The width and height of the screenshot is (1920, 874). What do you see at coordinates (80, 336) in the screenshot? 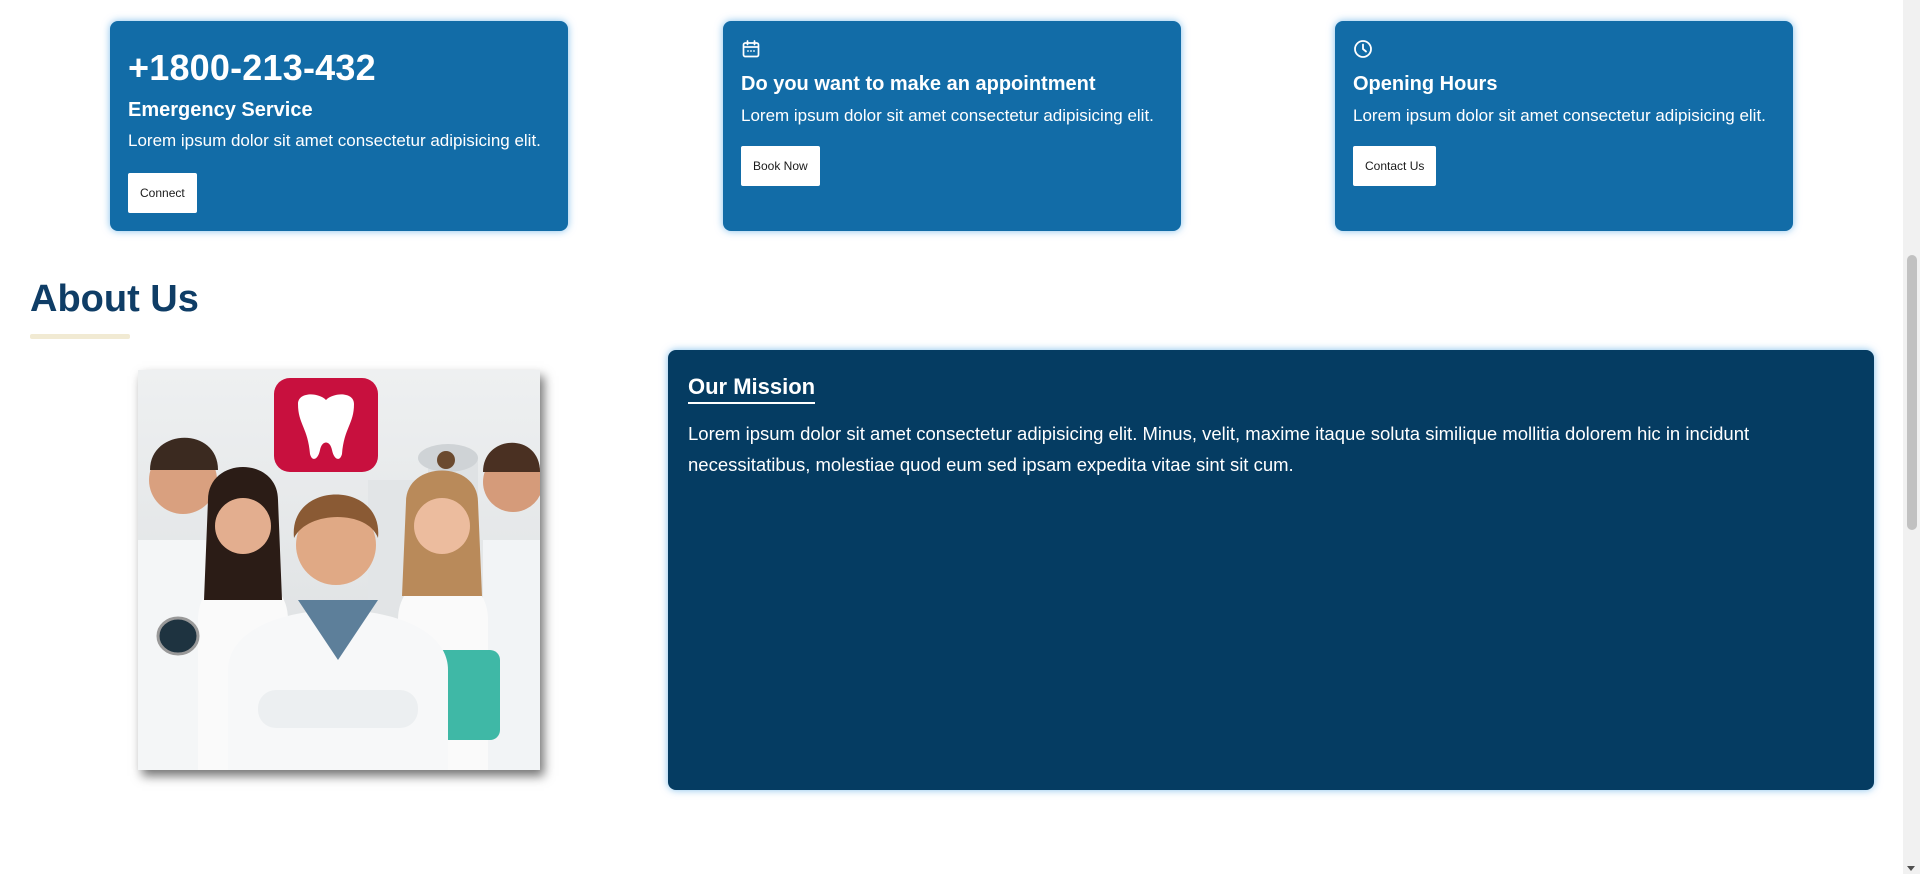
I see `heading-underline` at bounding box center [80, 336].